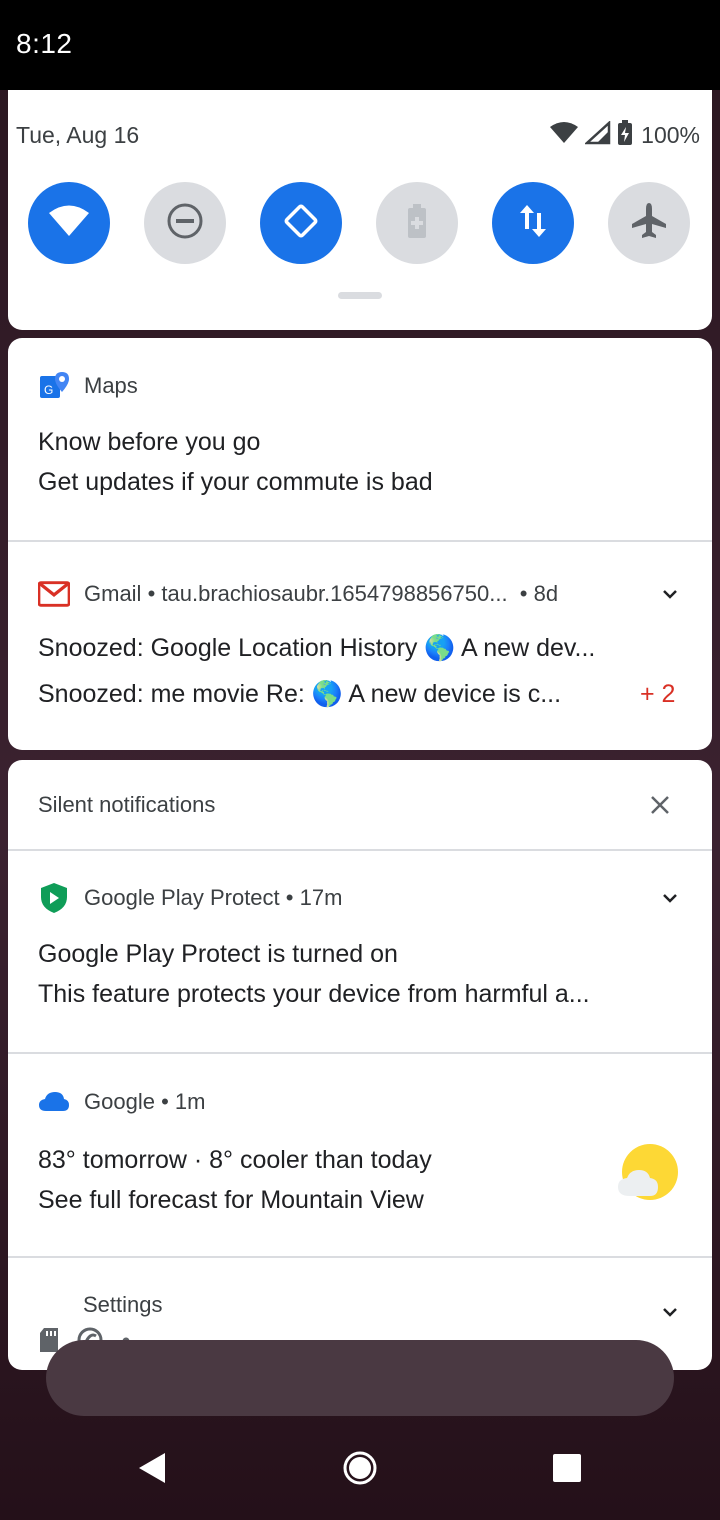  I want to click on battery-percent: 100%, so click(670, 134).